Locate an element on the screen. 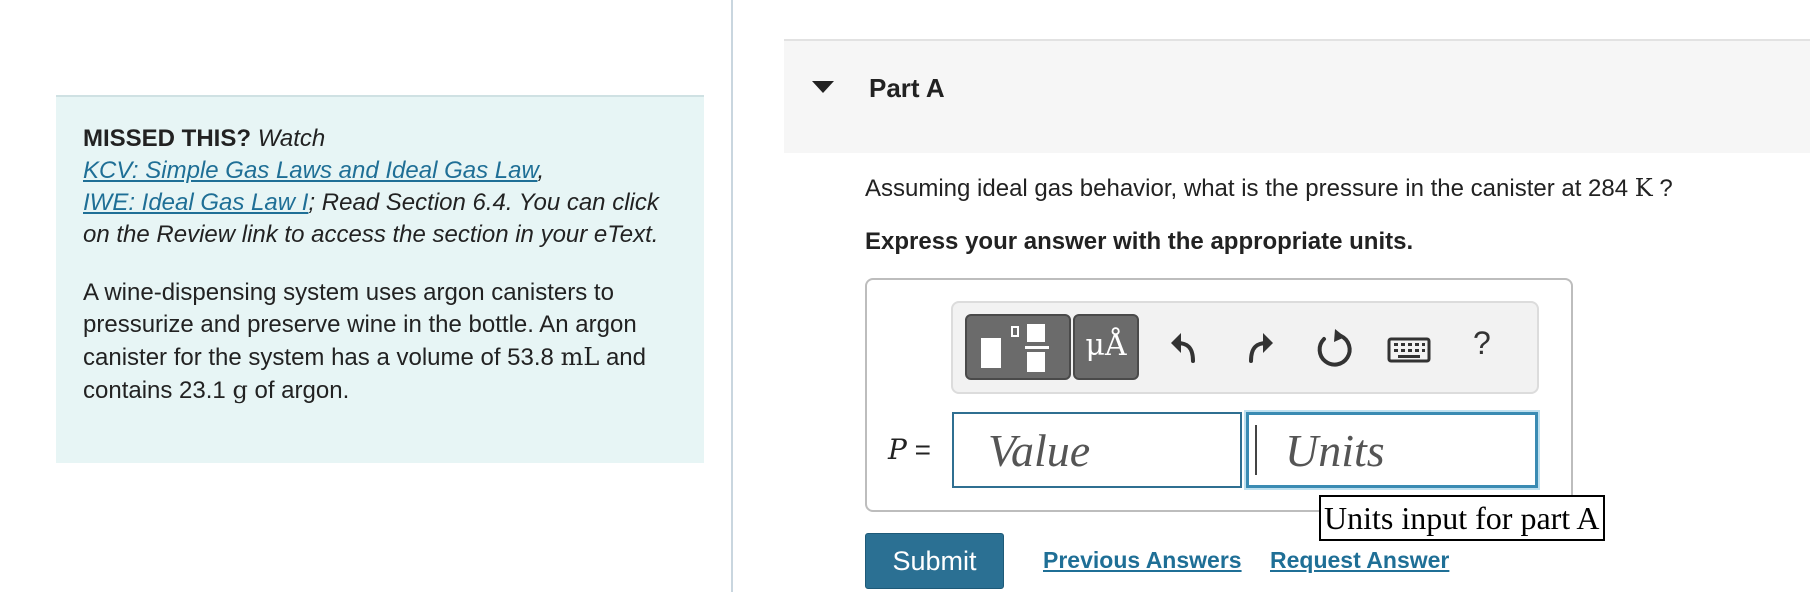 The image size is (1810, 592). collapse-caret-icon is located at coordinates (823, 87).